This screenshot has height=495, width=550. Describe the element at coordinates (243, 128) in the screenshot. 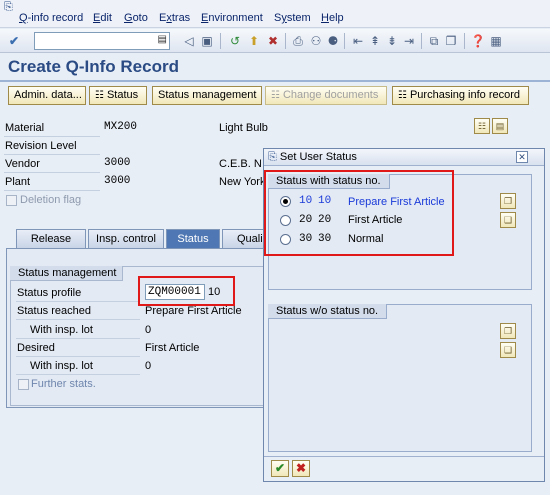

I see `material-description: Light Bulb` at that location.